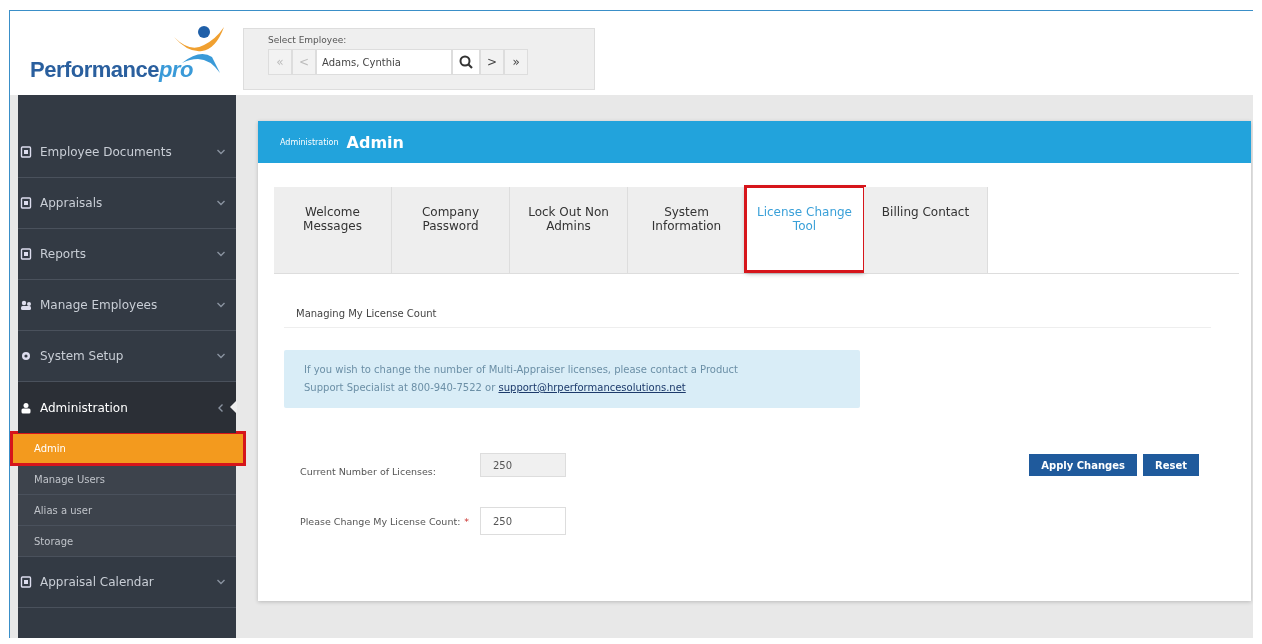 This screenshot has height=644, width=1262. What do you see at coordinates (26, 305) in the screenshot?
I see `people-icon` at bounding box center [26, 305].